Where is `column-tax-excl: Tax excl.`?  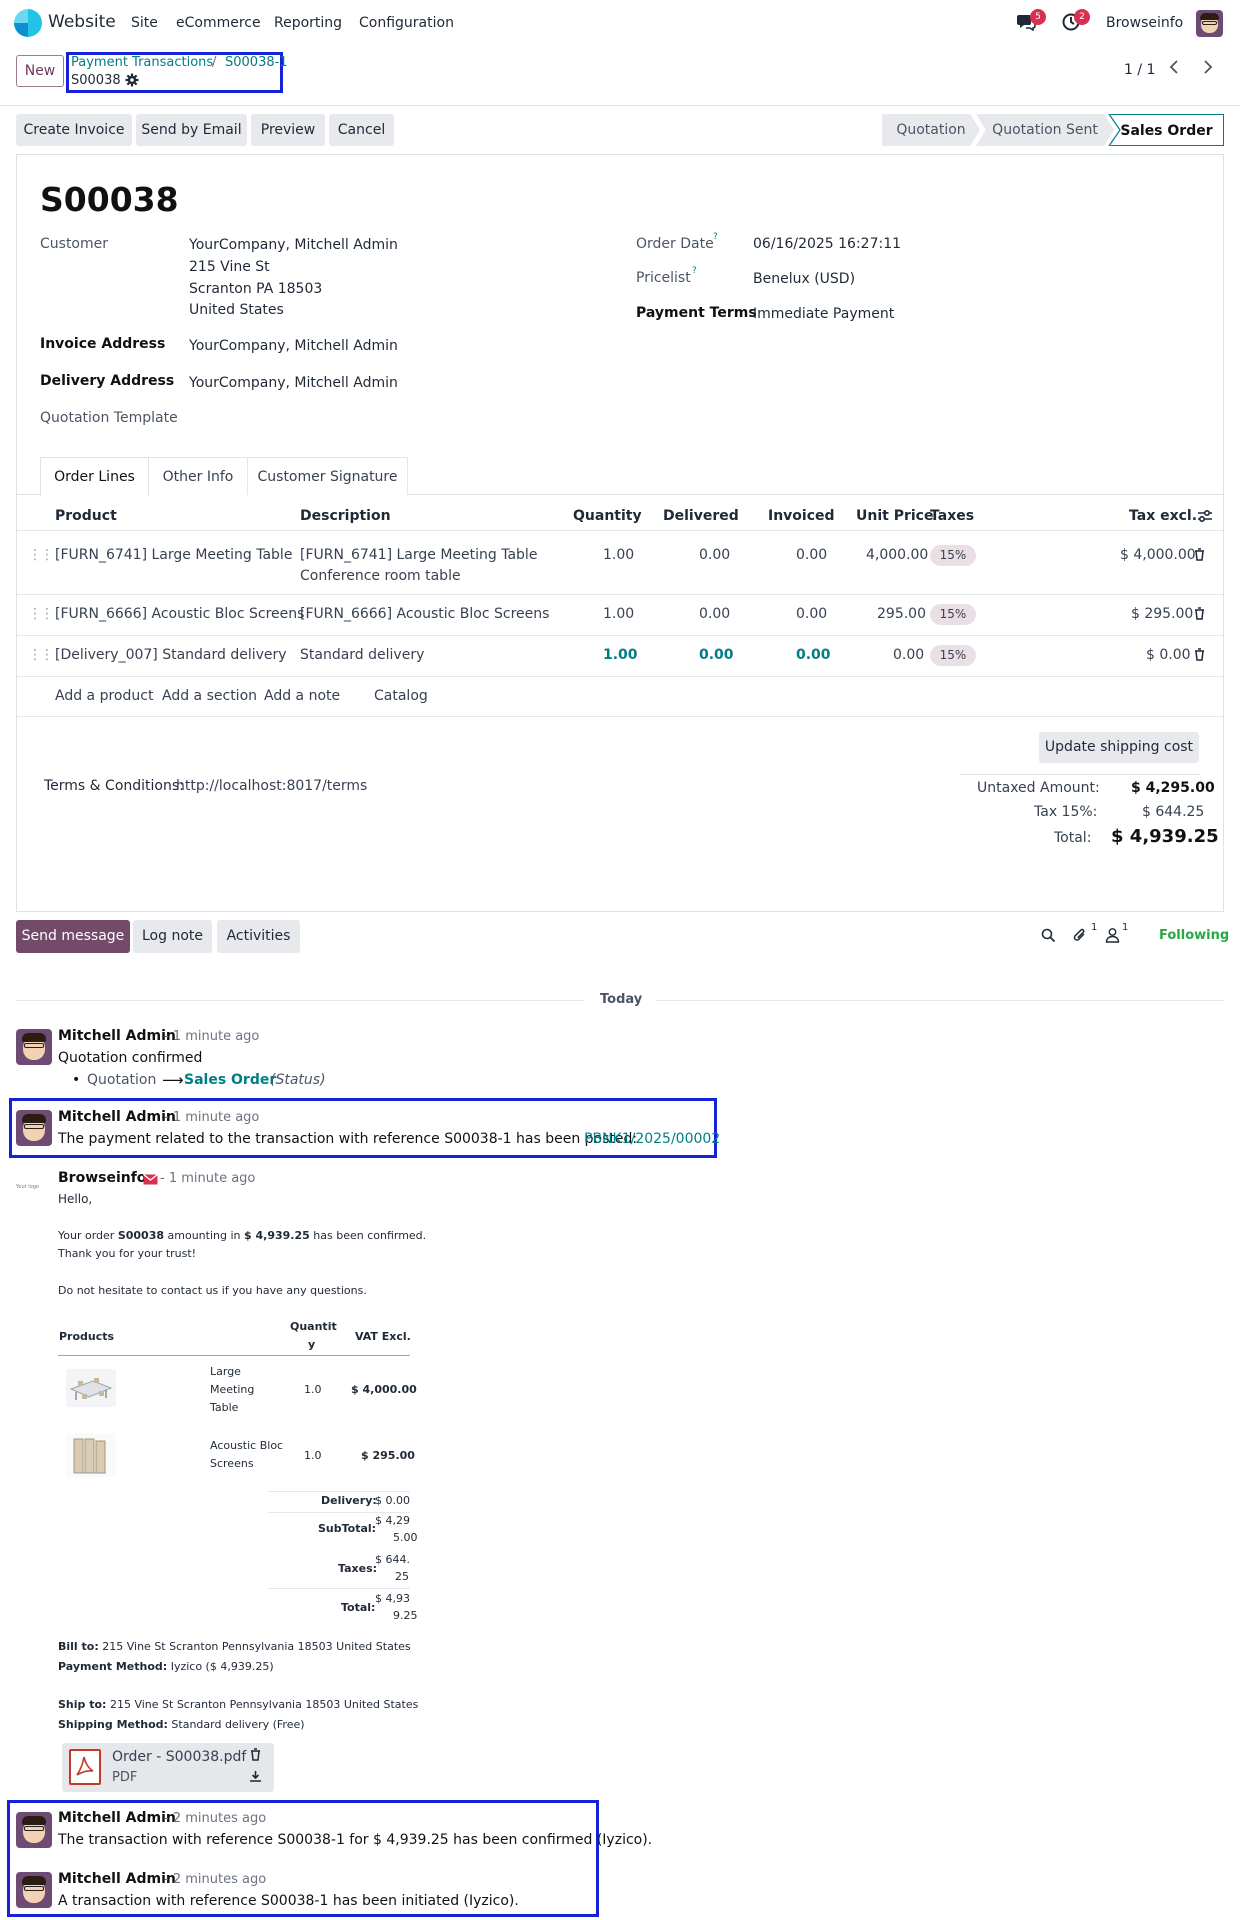
column-tax-excl: Tax excl. is located at coordinates (1163, 516).